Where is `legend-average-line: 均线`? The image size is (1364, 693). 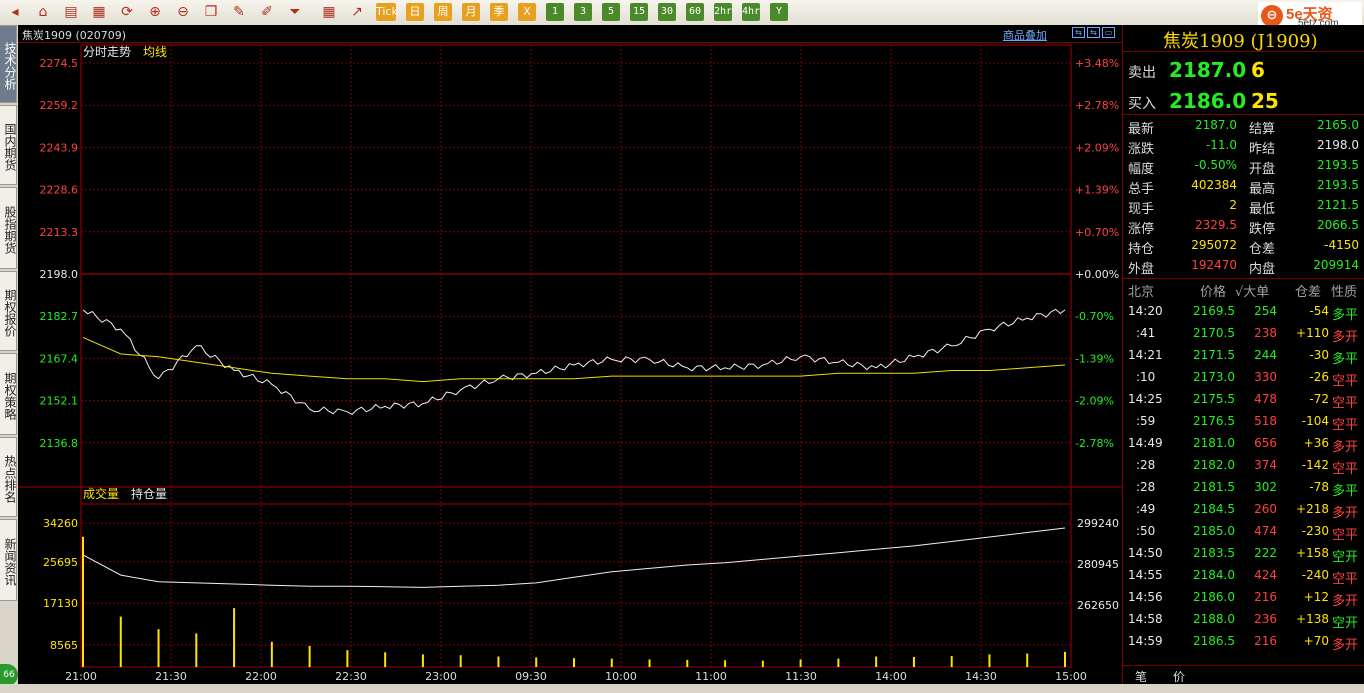 legend-average-line: 均线 is located at coordinates (155, 52).